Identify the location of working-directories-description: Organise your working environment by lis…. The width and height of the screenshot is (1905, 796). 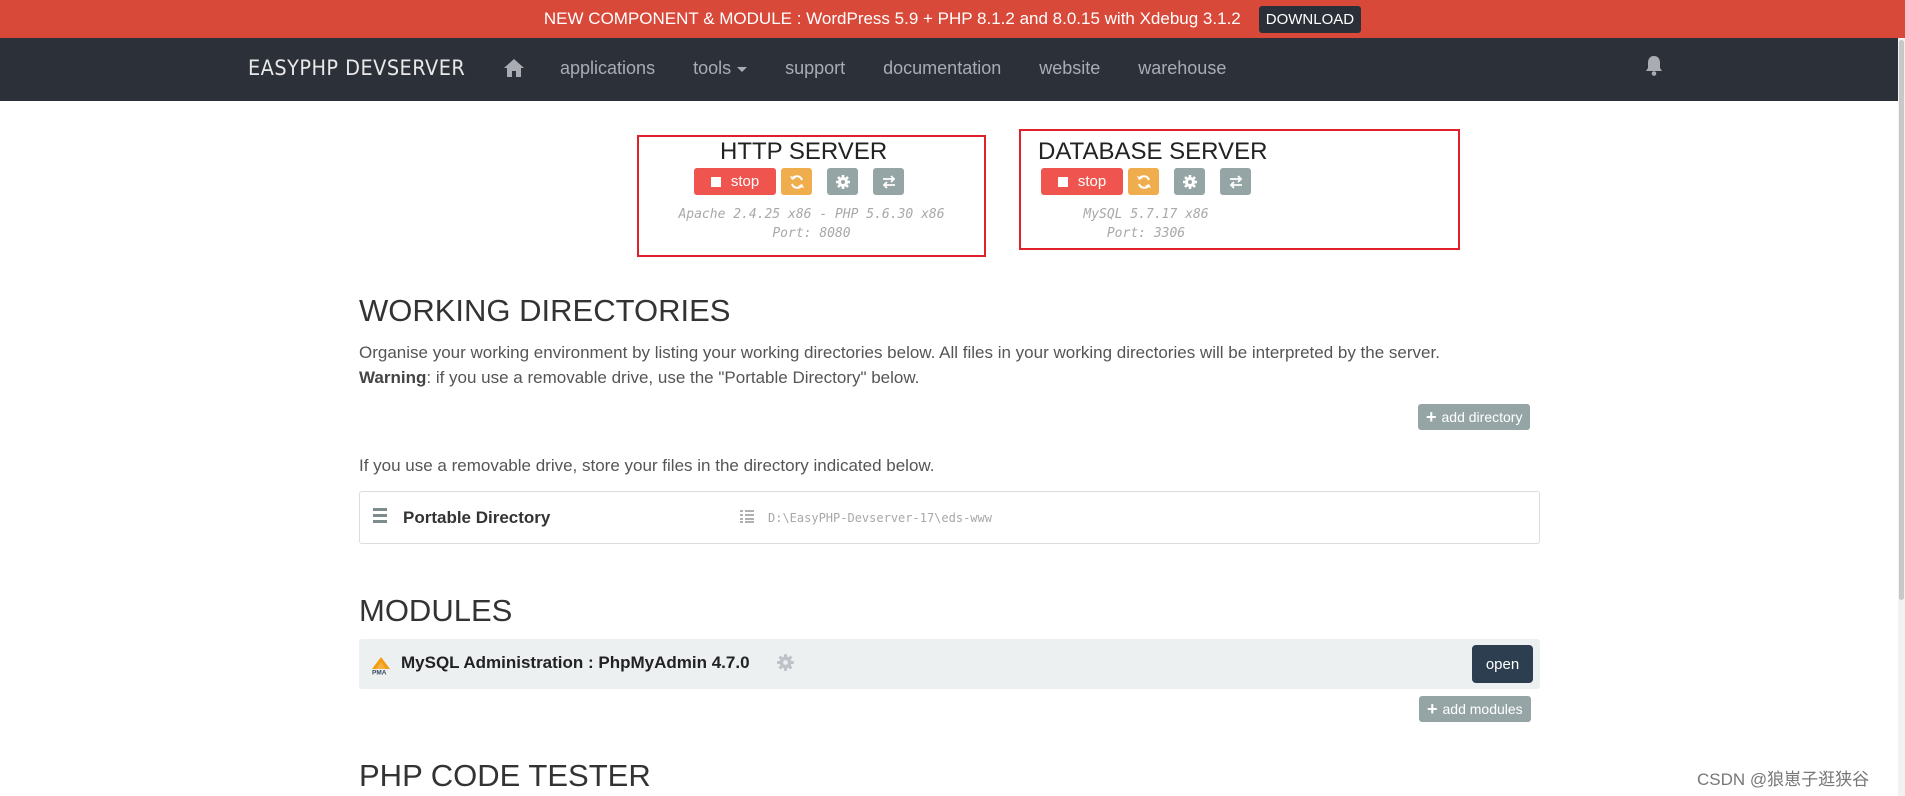
(899, 365).